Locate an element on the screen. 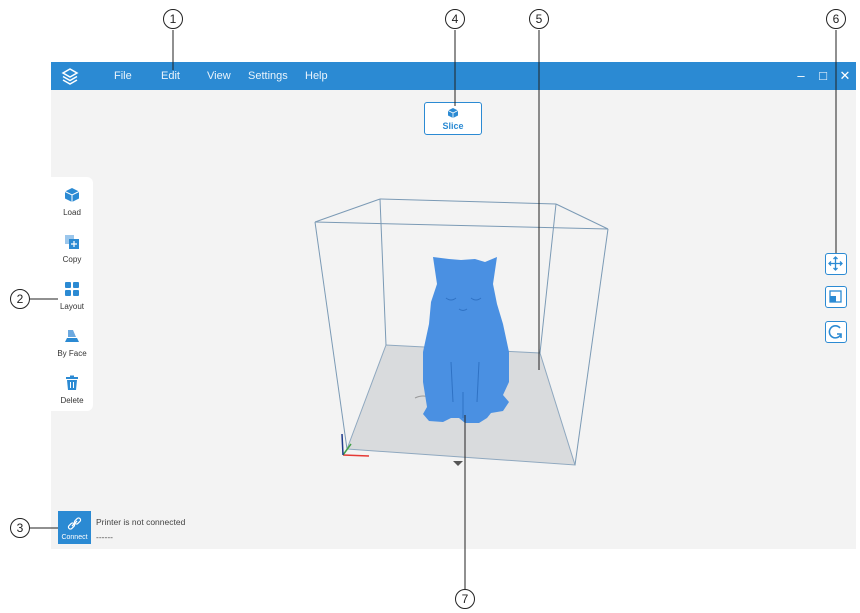 Image resolution: width=860 pixels, height=613 pixels. callout-6: 6 is located at coordinates (836, 19).